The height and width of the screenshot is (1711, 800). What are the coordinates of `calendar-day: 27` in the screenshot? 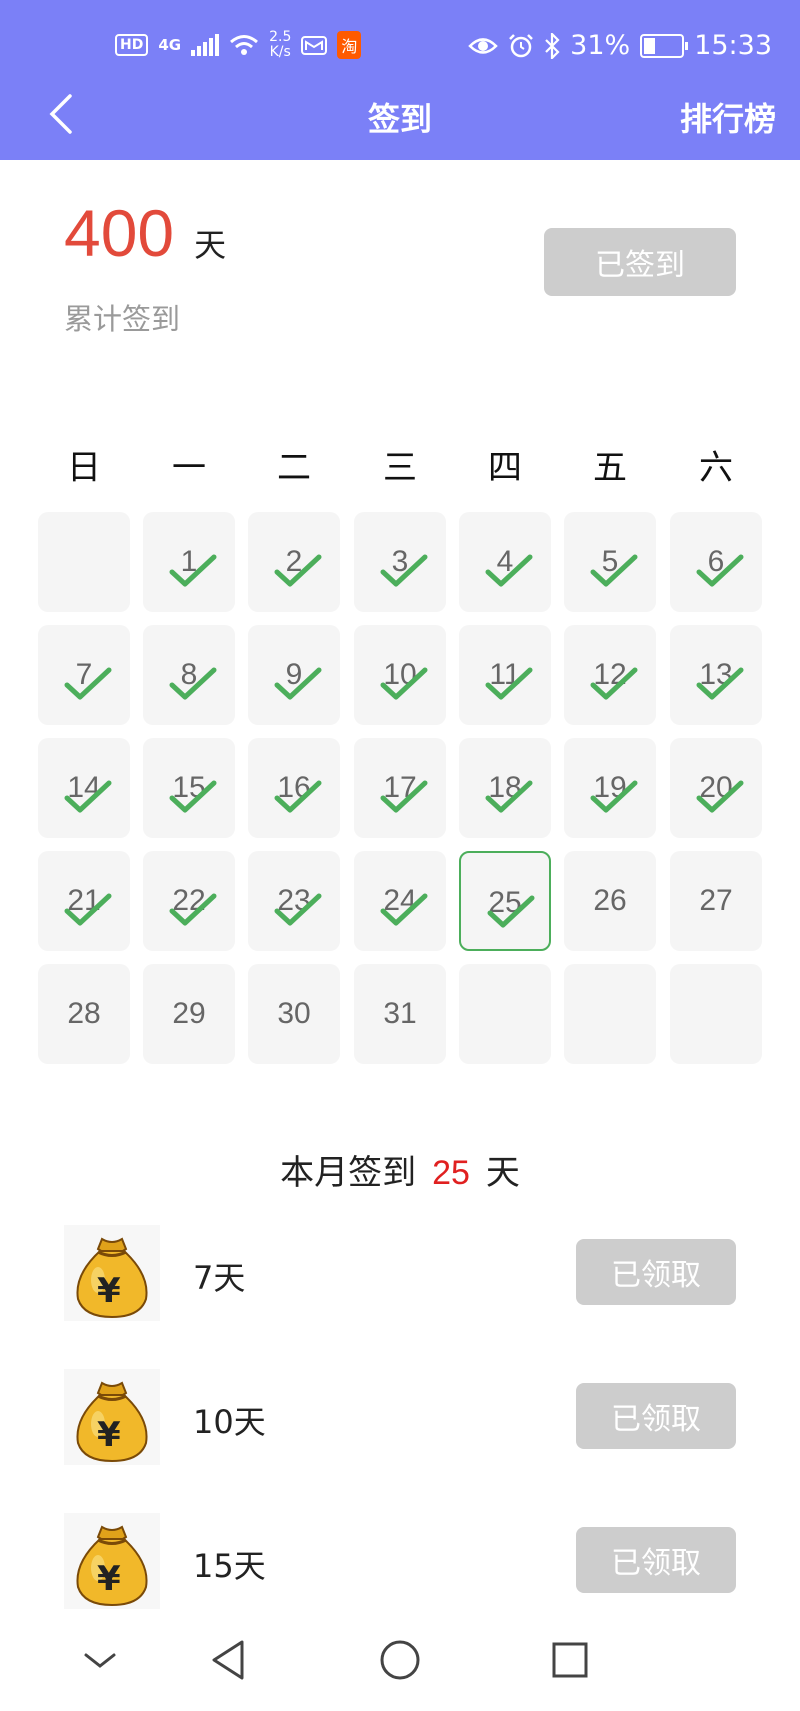 It's located at (716, 901).